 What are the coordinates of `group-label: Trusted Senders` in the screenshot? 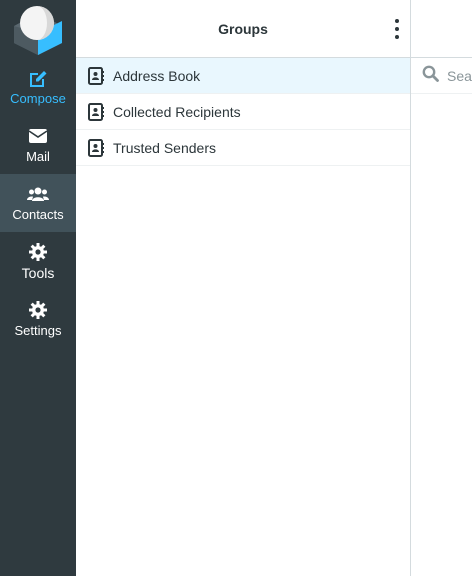 It's located at (164, 147).